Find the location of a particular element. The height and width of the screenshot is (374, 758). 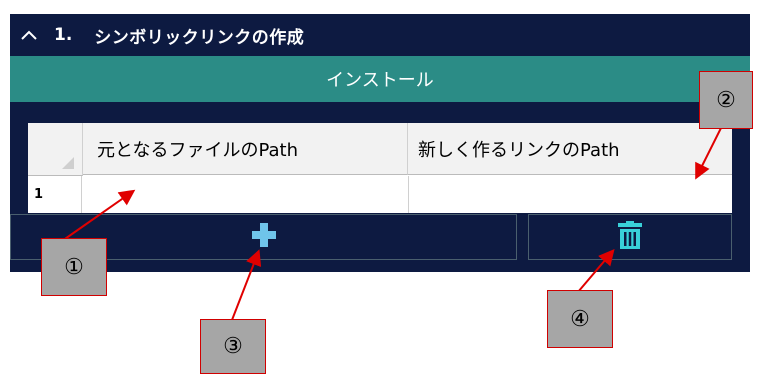

callout-3: ③ is located at coordinates (233, 346).